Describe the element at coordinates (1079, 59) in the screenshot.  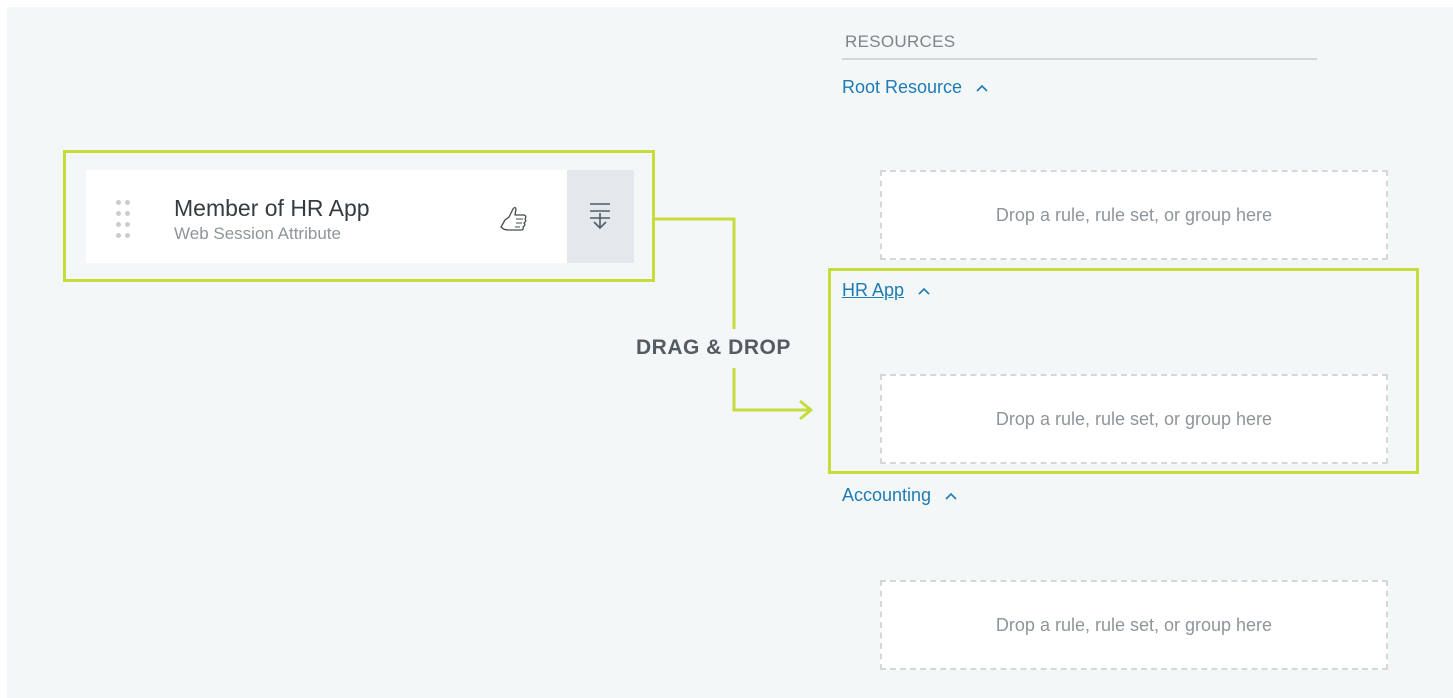
I see `resources-divider` at that location.